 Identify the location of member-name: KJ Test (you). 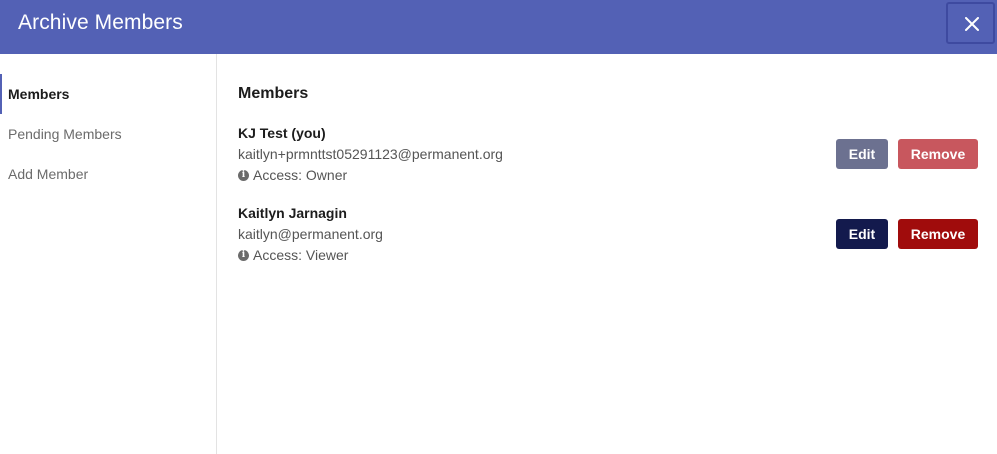
(282, 133).